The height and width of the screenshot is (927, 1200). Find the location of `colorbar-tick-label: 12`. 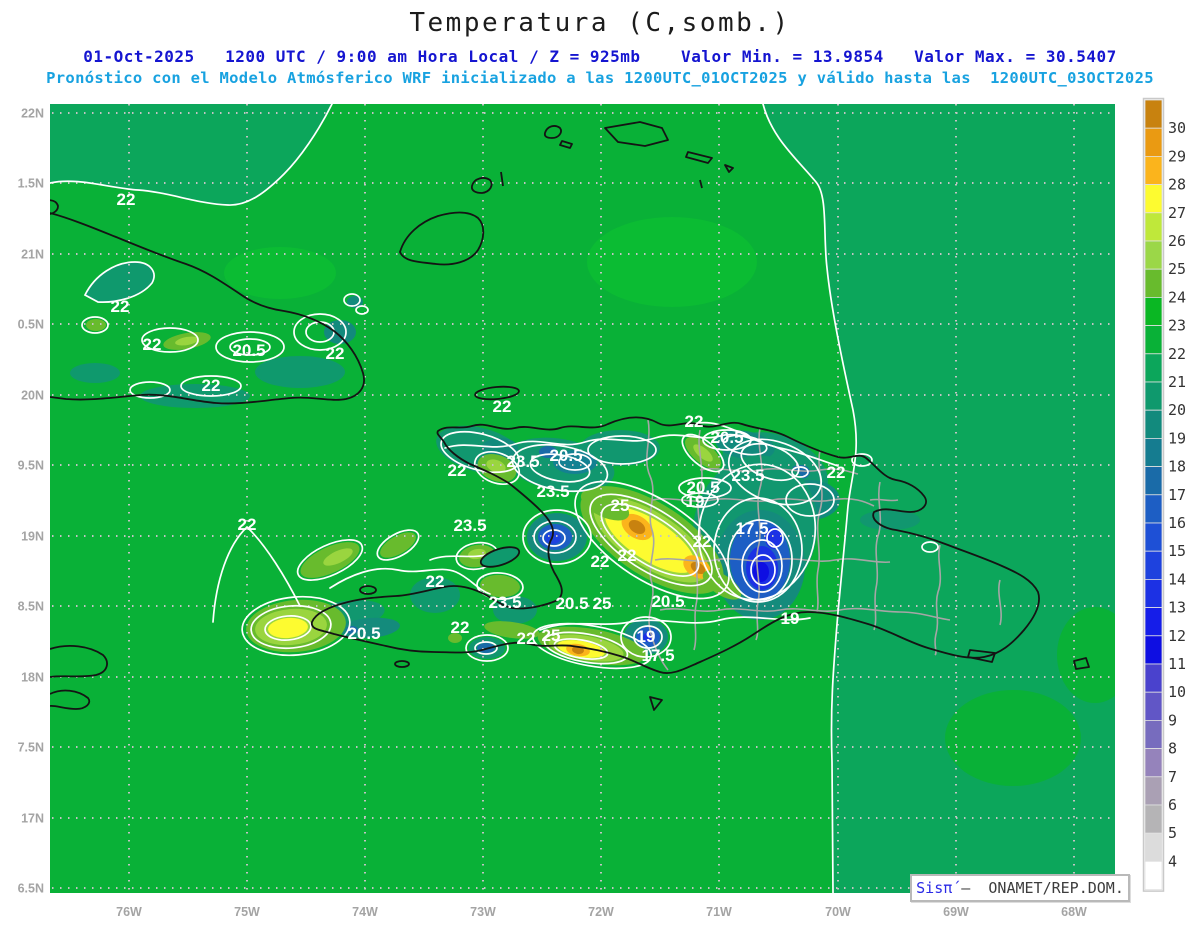

colorbar-tick-label: 12 is located at coordinates (1177, 636).